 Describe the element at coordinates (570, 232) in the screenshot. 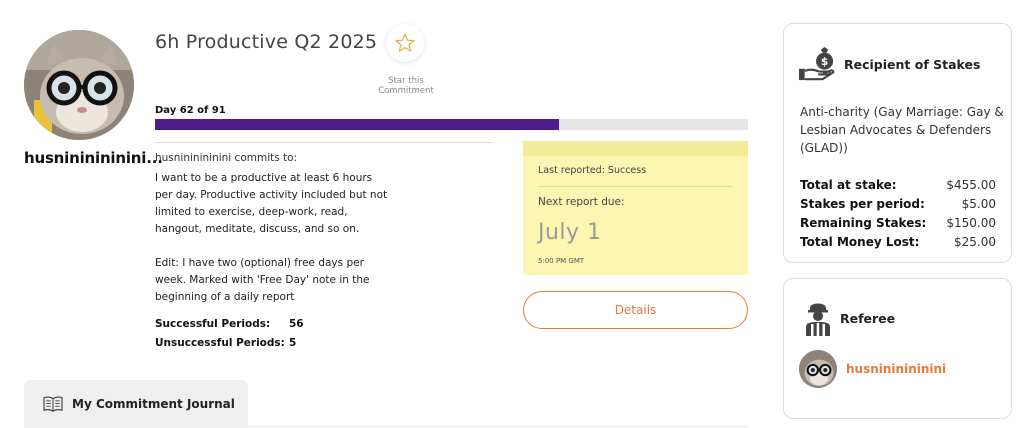

I see `next-report-date: July 1` at that location.